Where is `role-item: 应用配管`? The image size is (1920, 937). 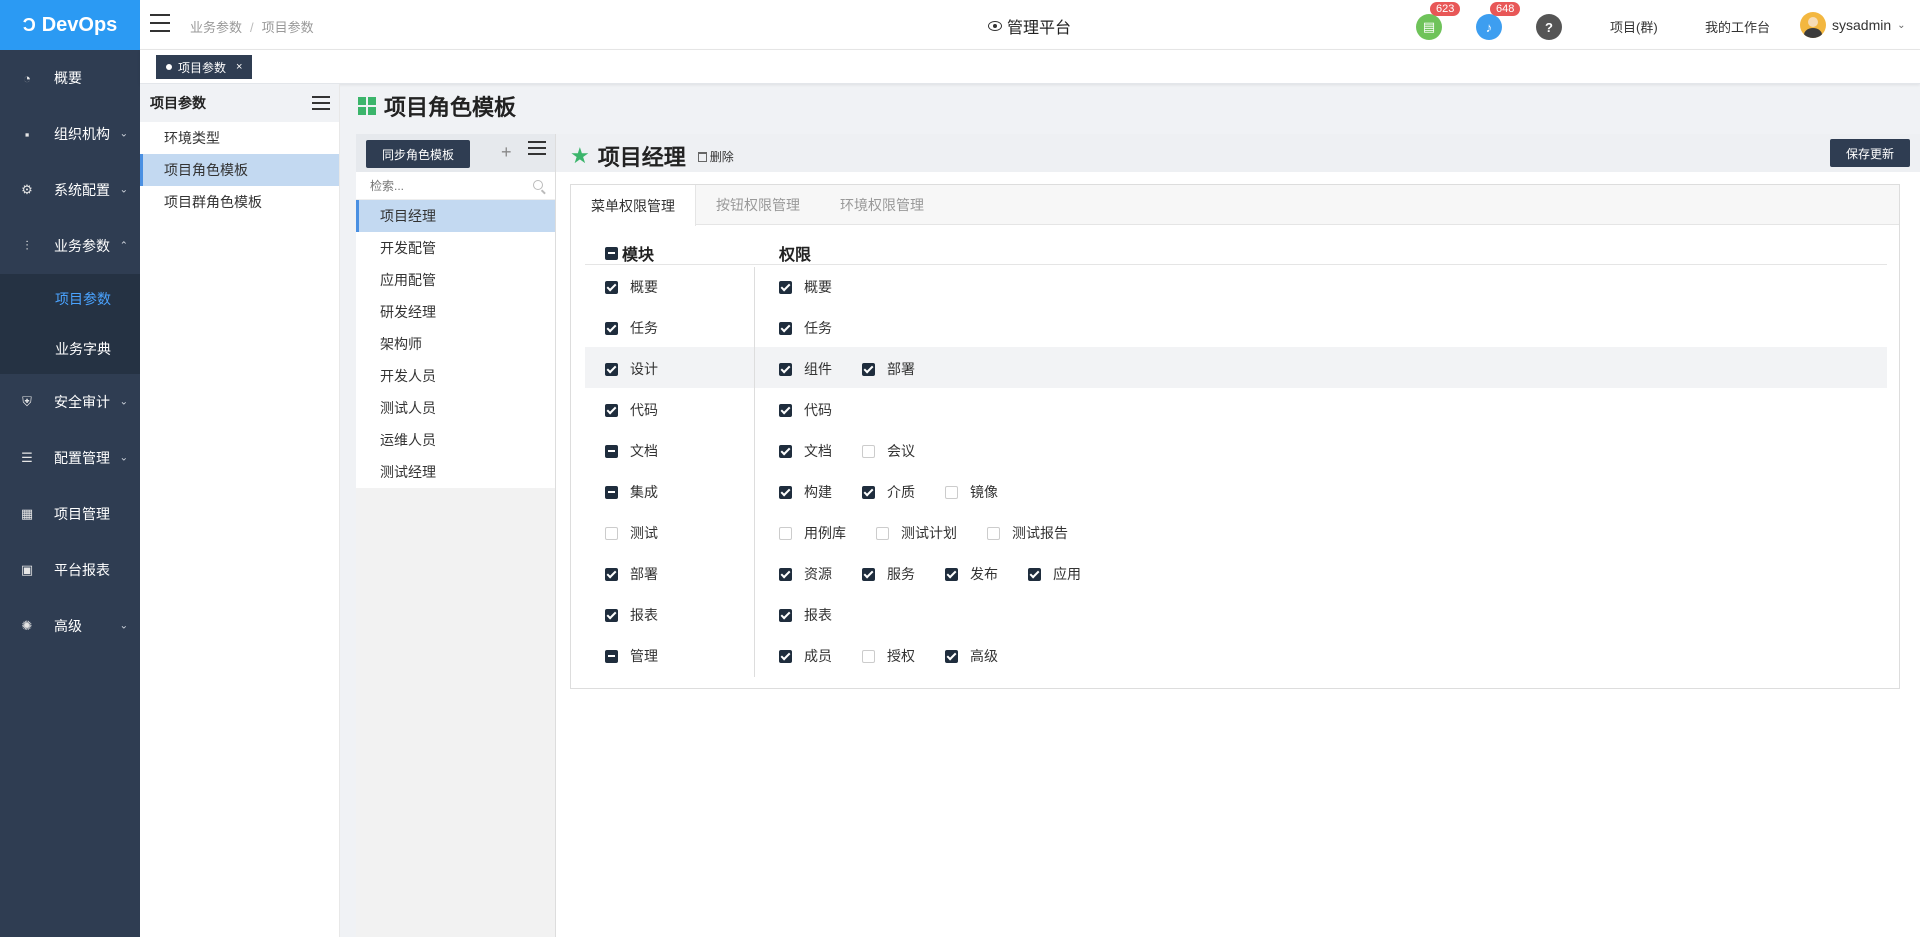
role-item: 应用配管 is located at coordinates (455, 280).